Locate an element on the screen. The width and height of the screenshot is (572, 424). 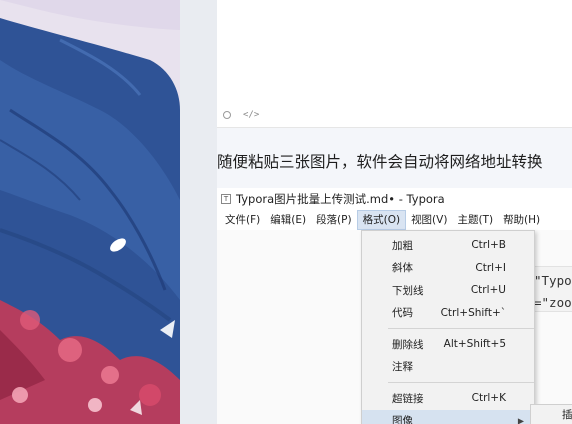
menu-item-shortcut: Ctrl+I is located at coordinates (490, 267).